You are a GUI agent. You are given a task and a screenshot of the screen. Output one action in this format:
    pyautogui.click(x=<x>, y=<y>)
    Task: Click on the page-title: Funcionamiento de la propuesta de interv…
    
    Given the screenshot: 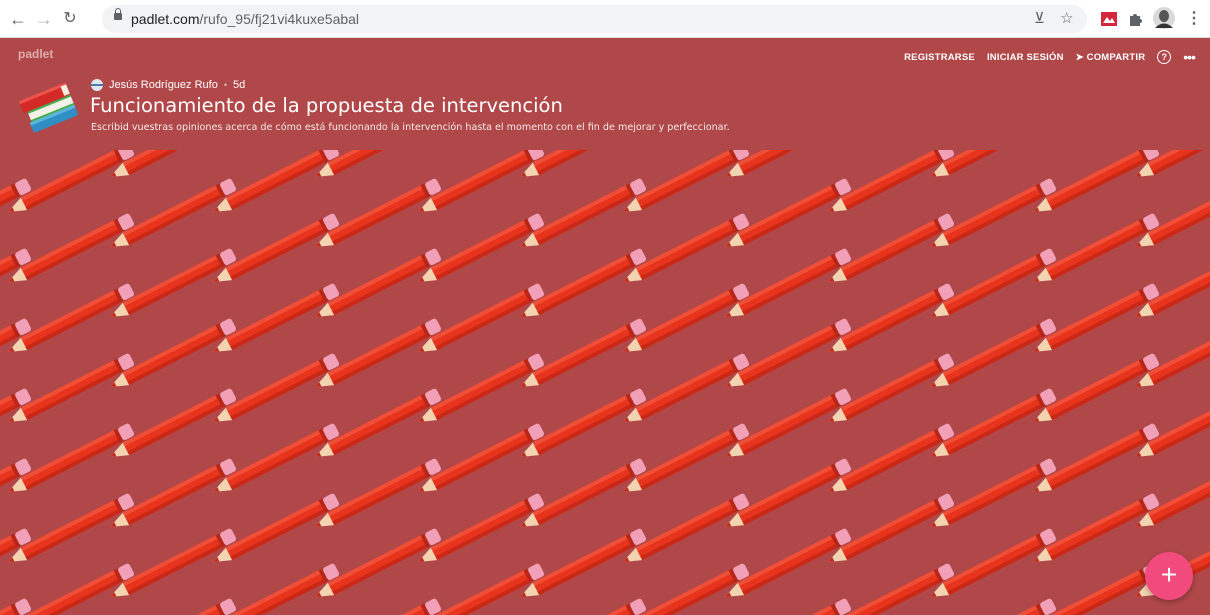 What is the action you would take?
    pyautogui.click(x=326, y=105)
    